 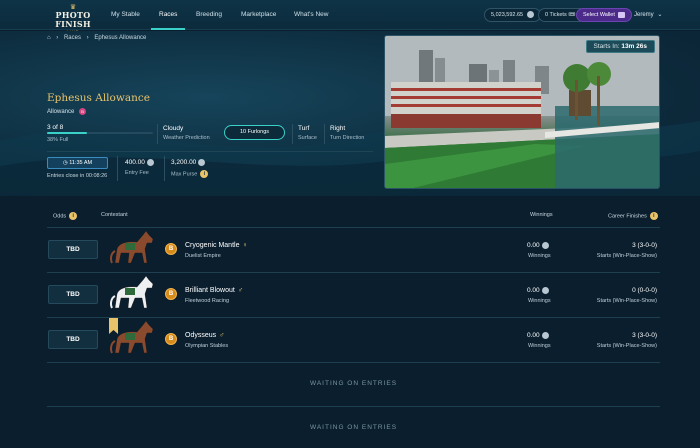 I want to click on horse-stable: Fleetwood Racing, so click(x=207, y=301).